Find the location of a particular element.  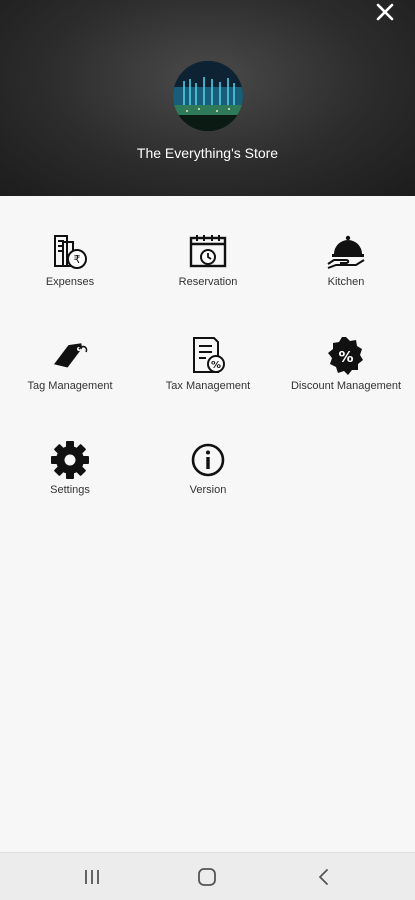

info-icon is located at coordinates (208, 460).